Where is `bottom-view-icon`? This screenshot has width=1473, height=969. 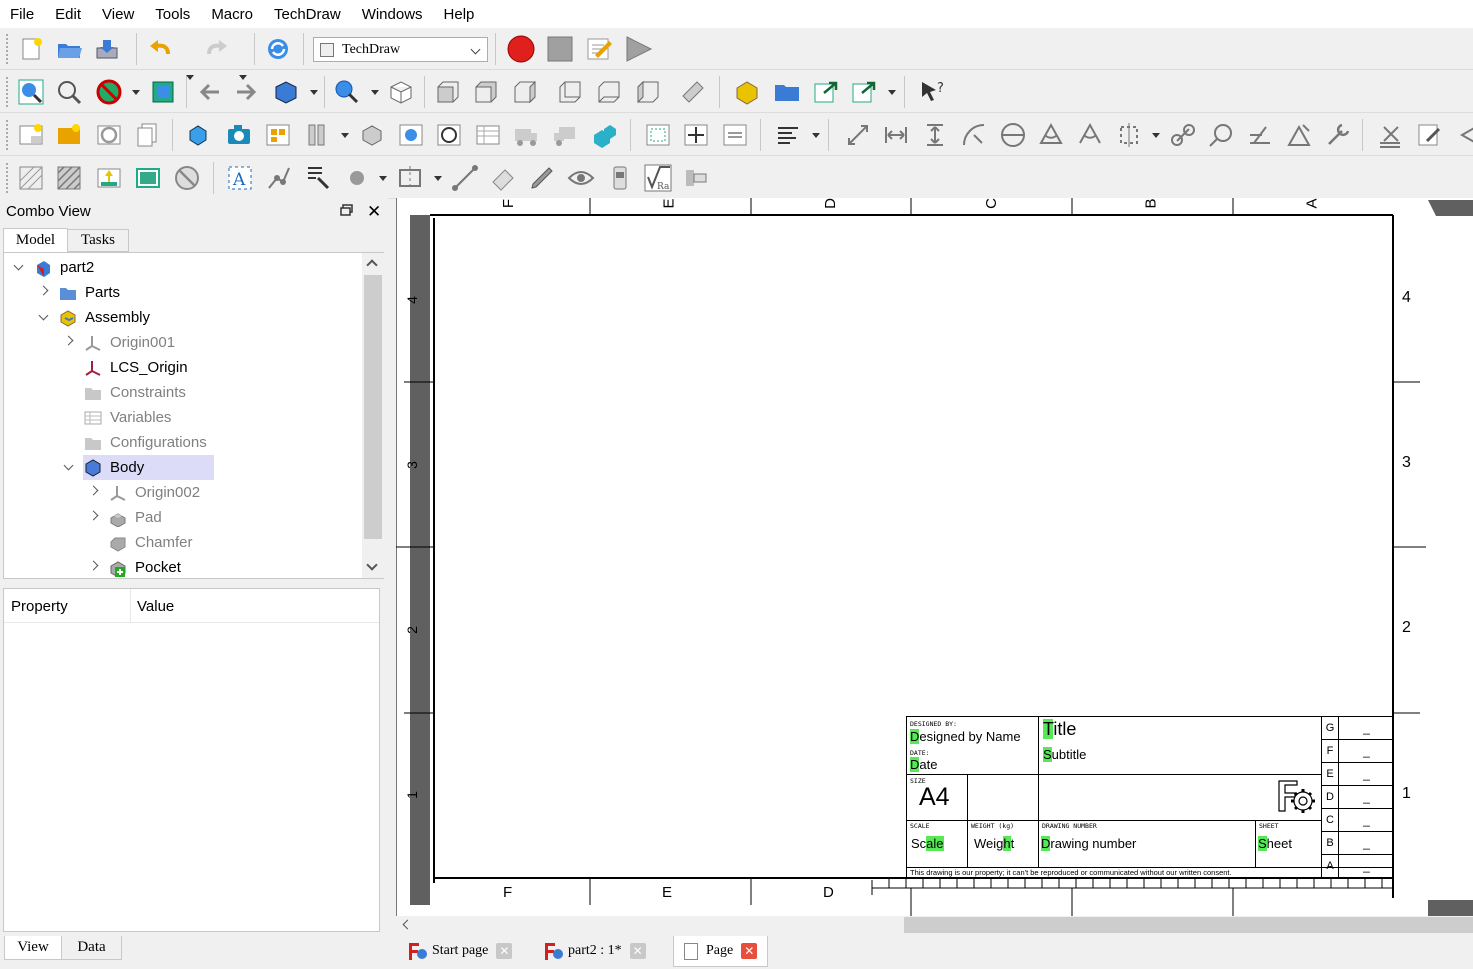
bottom-view-icon is located at coordinates (609, 92).